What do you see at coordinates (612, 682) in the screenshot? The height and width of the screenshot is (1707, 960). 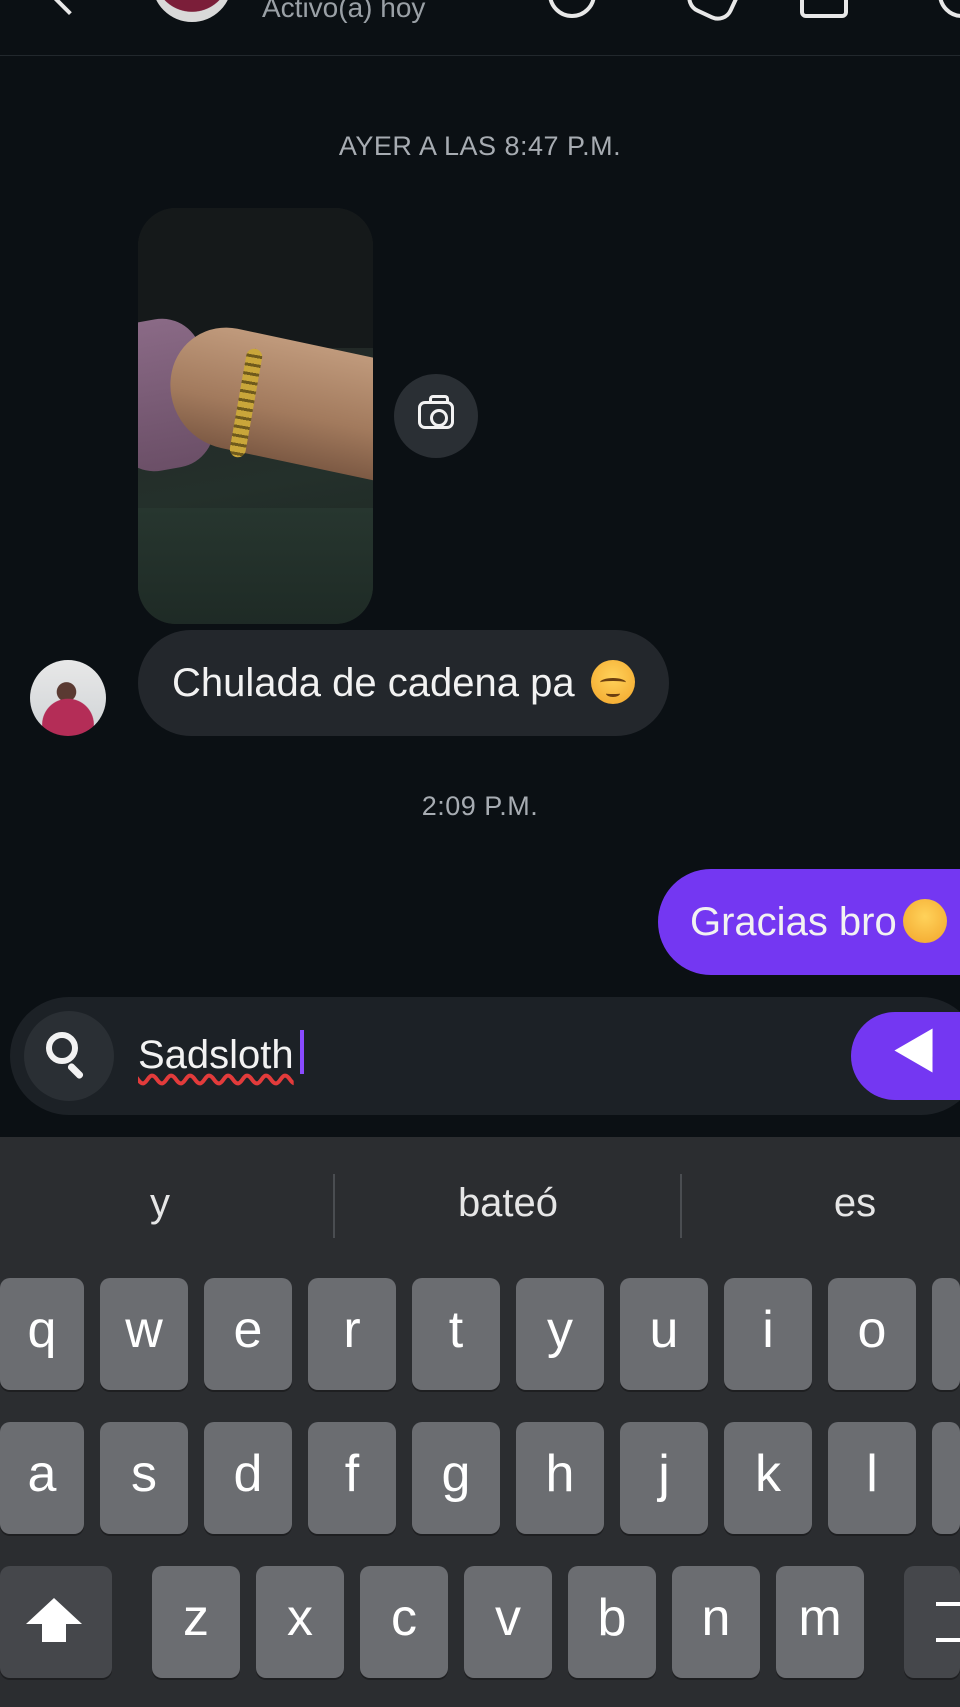 I see `pensive-emoji-icon` at bounding box center [612, 682].